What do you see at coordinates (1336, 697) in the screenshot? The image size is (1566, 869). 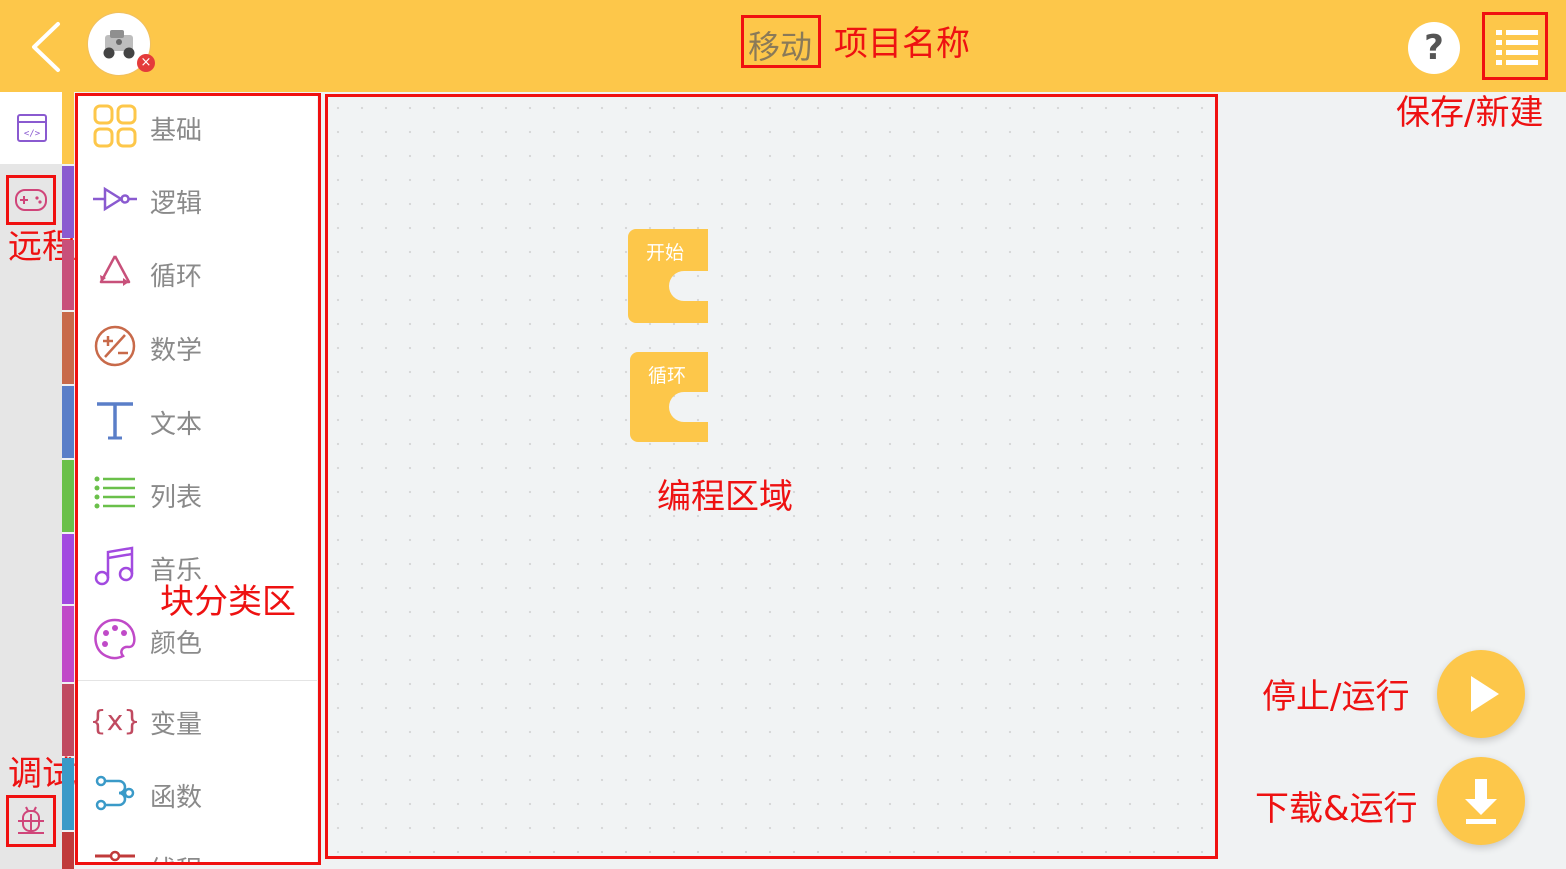 I see `stop-run-annotation: 停止/运行` at bounding box center [1336, 697].